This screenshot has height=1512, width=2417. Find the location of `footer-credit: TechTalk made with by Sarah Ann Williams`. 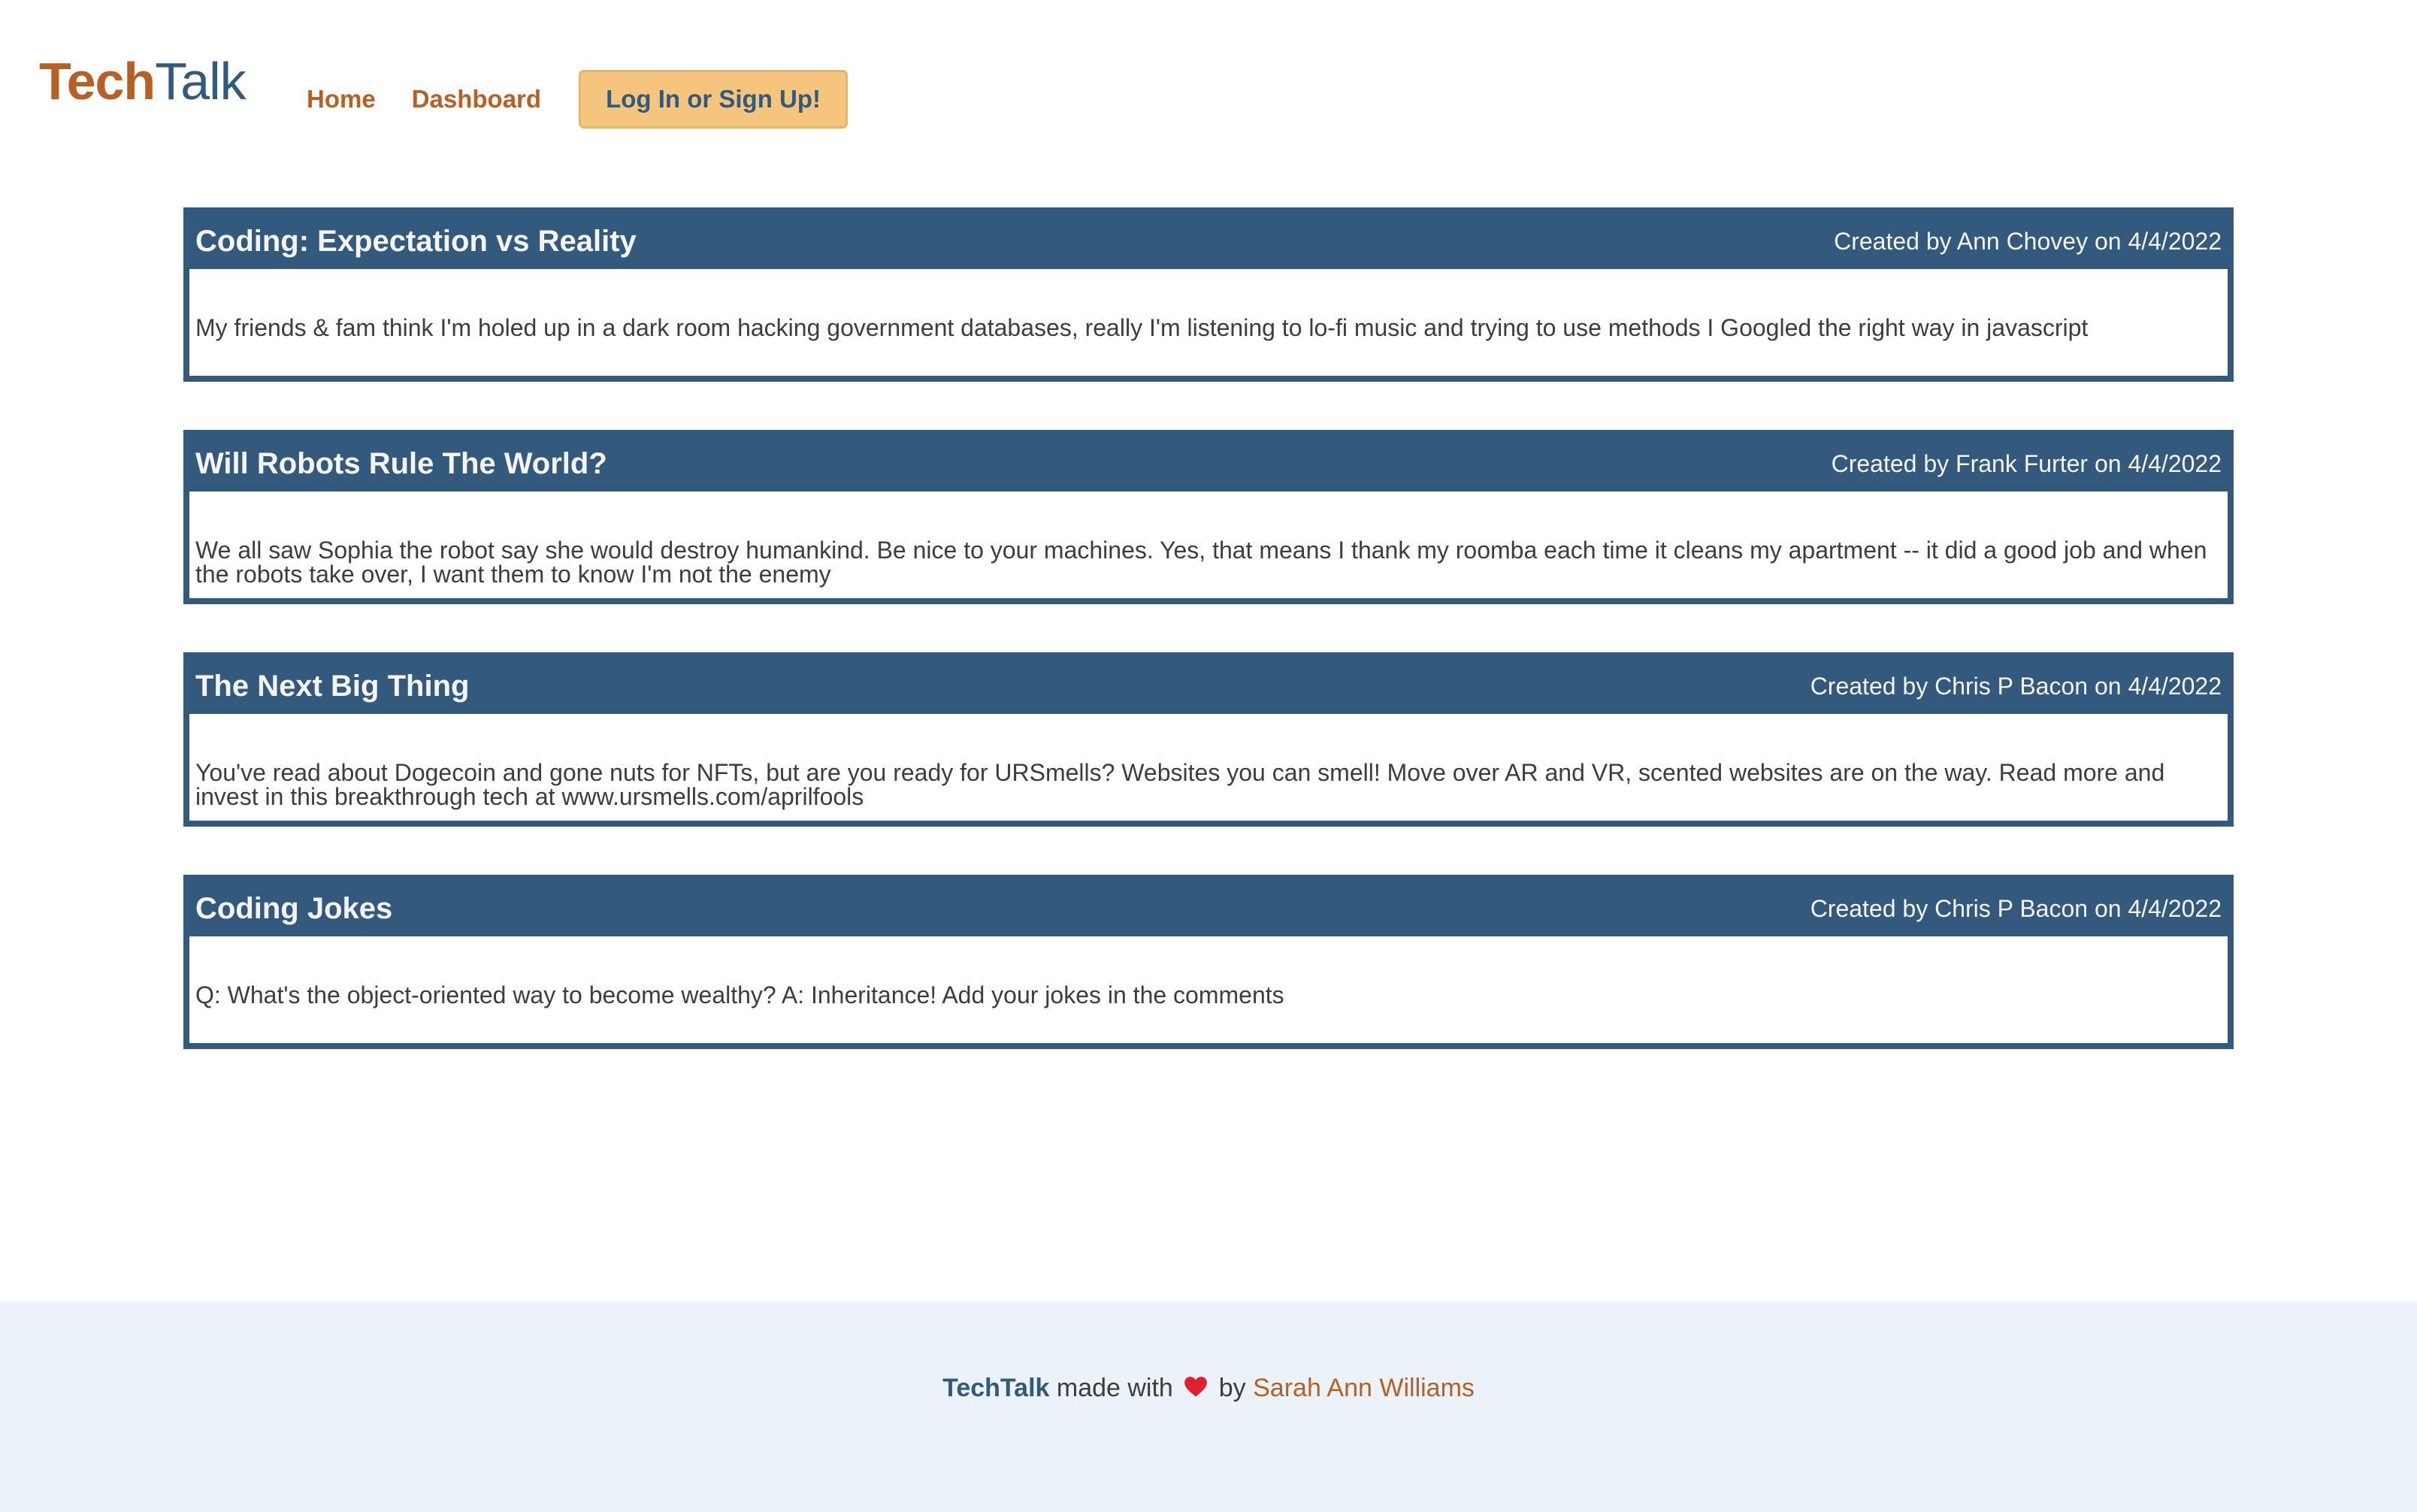

footer-credit: TechTalk made with by Sarah Ann Williams is located at coordinates (1208, 1388).